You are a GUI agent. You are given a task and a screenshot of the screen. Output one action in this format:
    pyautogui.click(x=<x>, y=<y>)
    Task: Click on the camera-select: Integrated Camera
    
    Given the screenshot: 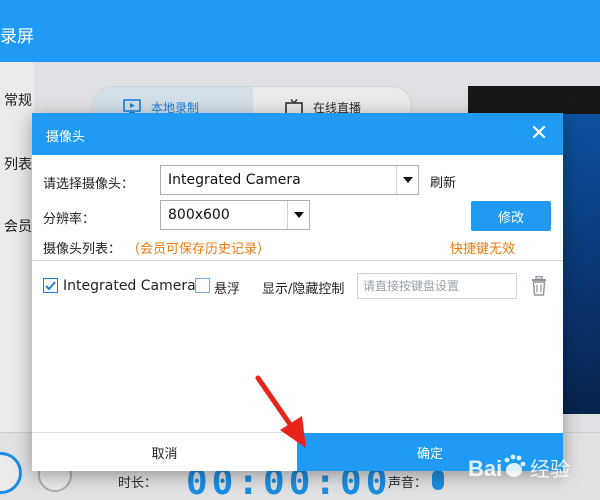 What is the action you would take?
    pyautogui.click(x=289, y=180)
    